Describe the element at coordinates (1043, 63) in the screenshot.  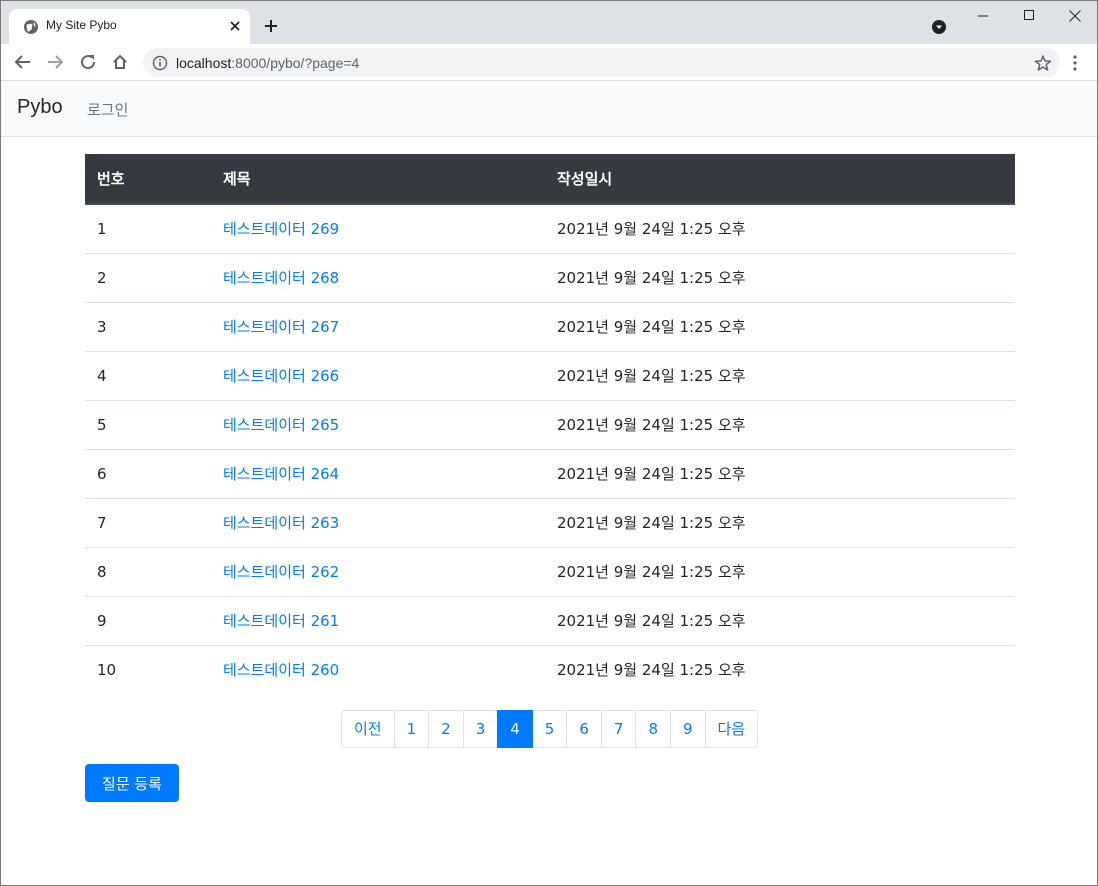
I see `bookmark-star-icon` at that location.